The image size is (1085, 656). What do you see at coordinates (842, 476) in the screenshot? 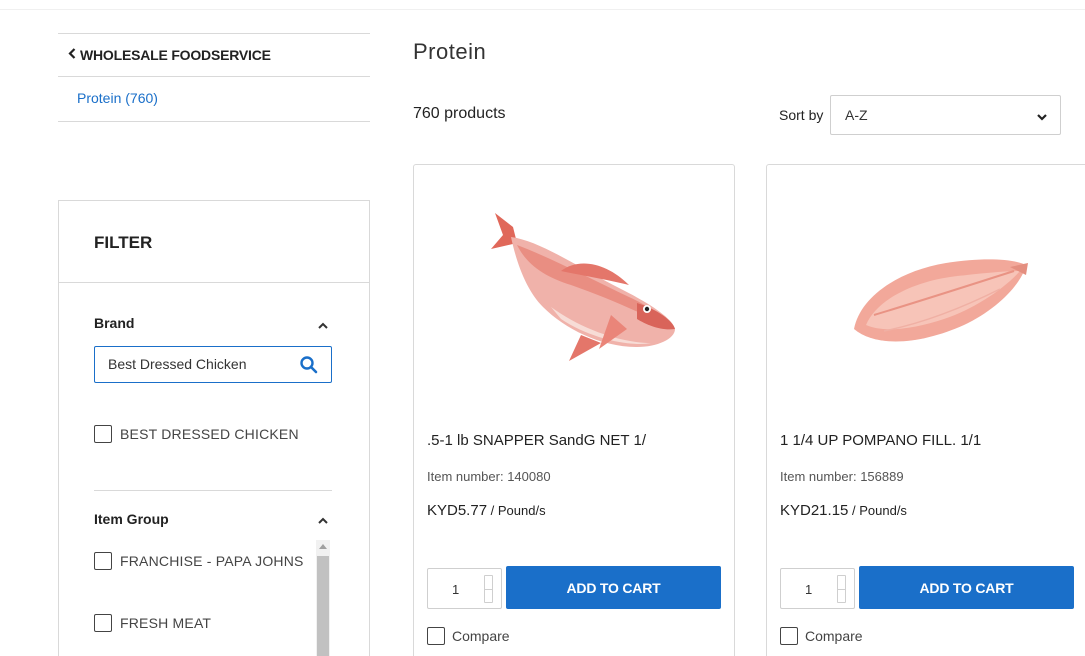
I see `item-number: Item number: 156889` at bounding box center [842, 476].